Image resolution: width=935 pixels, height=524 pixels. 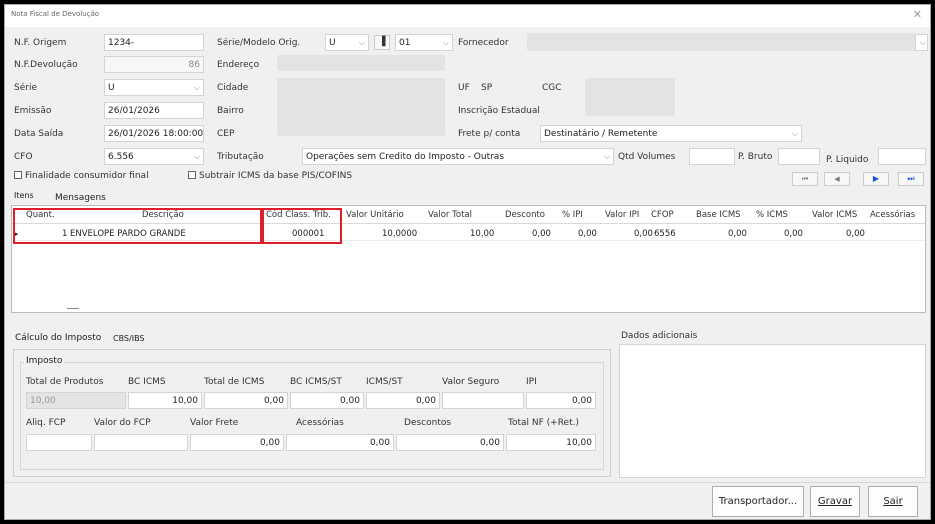 I want to click on prev-record-icon: ◀, so click(x=837, y=179).